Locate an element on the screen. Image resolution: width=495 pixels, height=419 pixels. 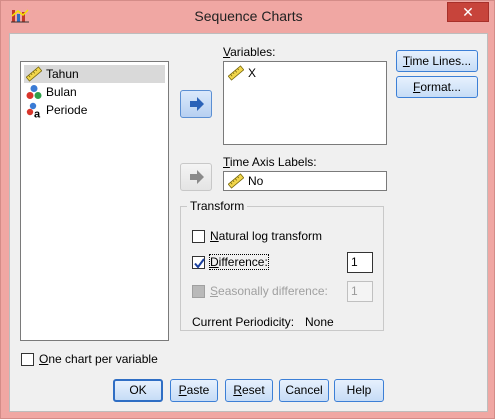
paste-button: Paste is located at coordinates (194, 390).